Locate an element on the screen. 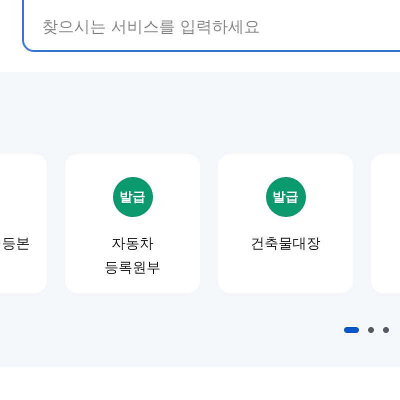 This screenshot has width=400, height=400. service-card: 등본 is located at coordinates (23, 223).